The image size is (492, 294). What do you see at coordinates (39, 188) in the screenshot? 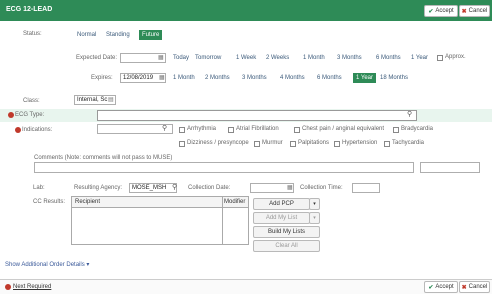
I see `lab-label: Lab:` at bounding box center [39, 188].